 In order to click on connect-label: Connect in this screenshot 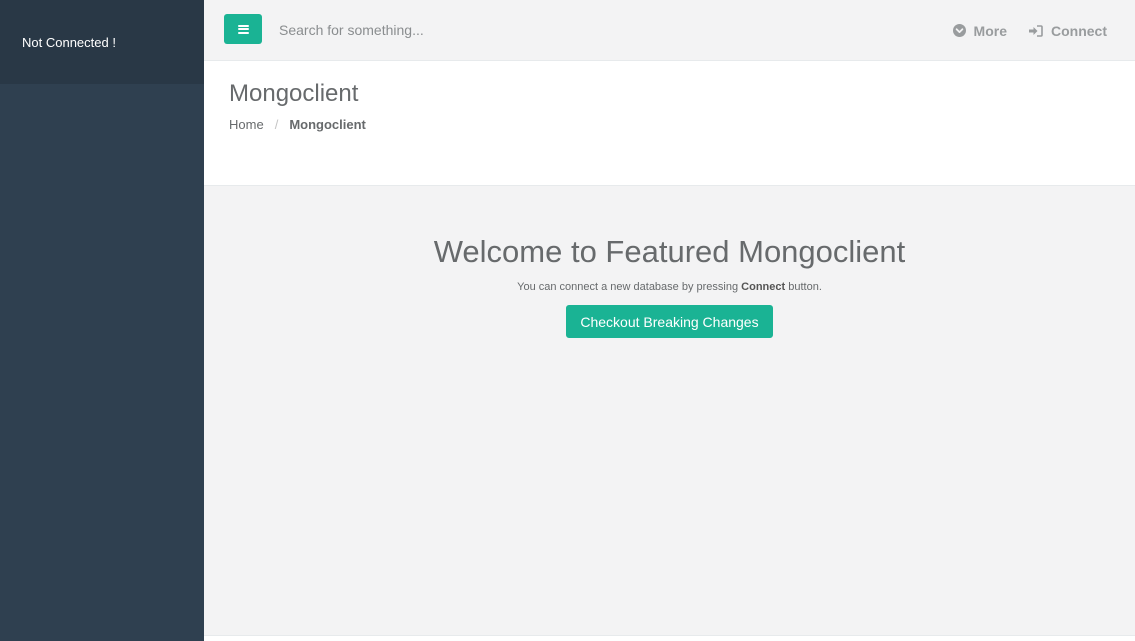, I will do `click(1079, 30)`.